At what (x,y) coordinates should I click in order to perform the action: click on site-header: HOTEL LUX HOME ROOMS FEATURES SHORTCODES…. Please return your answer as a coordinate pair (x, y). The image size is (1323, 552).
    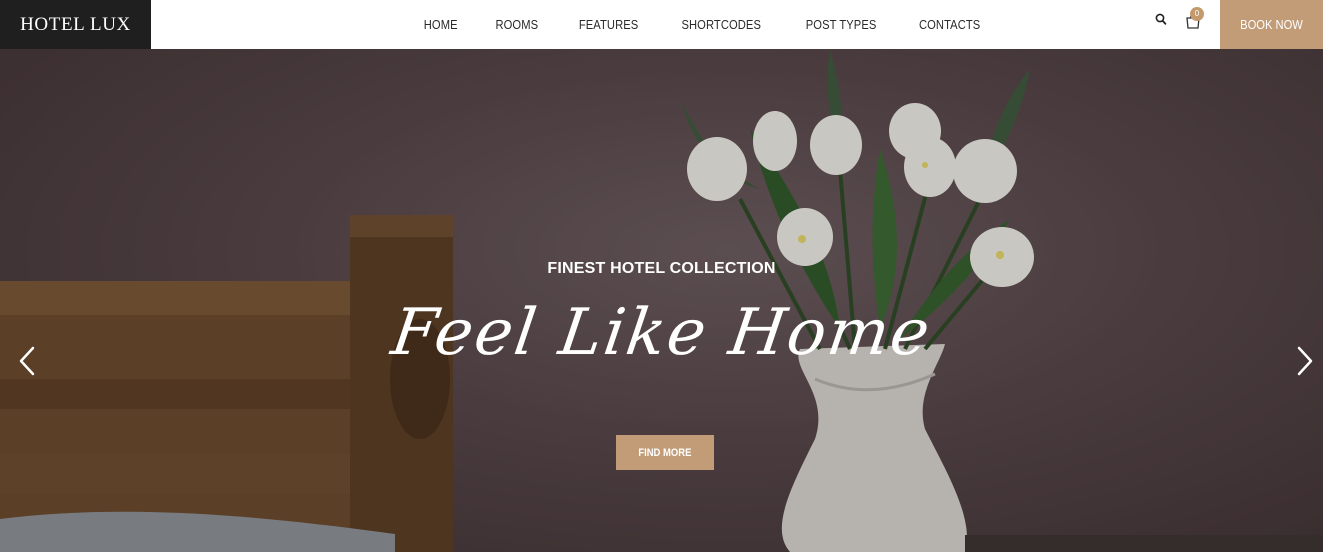
    Looking at the image, I should click on (661, 24).